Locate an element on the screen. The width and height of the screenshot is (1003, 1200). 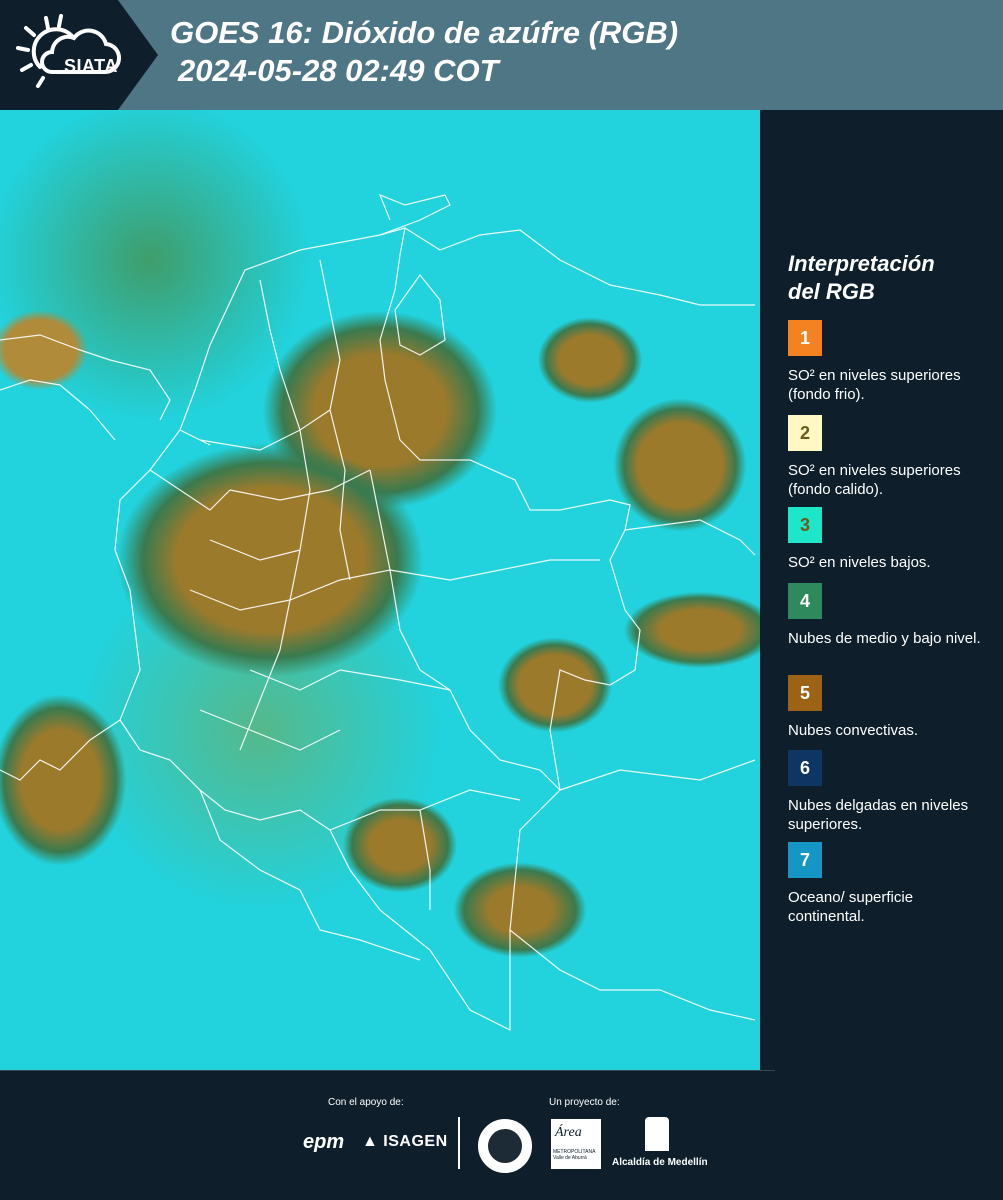
legend-label-5: Nubes convectivas. is located at coordinates (853, 730).